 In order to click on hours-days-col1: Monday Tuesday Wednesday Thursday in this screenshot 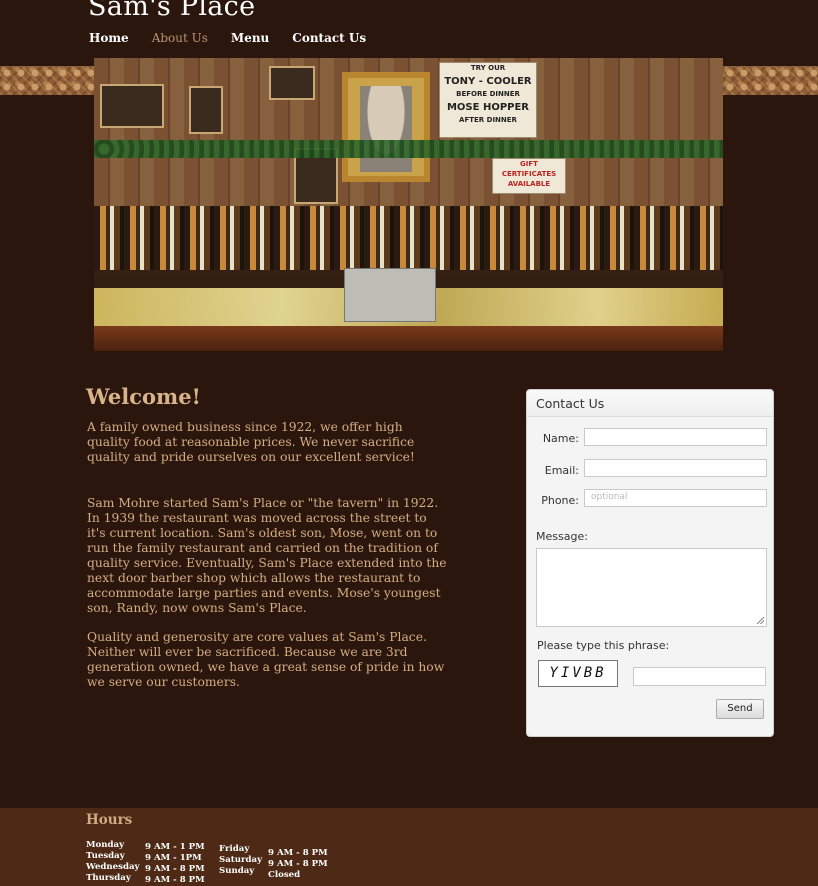, I will do `click(113, 862)`.